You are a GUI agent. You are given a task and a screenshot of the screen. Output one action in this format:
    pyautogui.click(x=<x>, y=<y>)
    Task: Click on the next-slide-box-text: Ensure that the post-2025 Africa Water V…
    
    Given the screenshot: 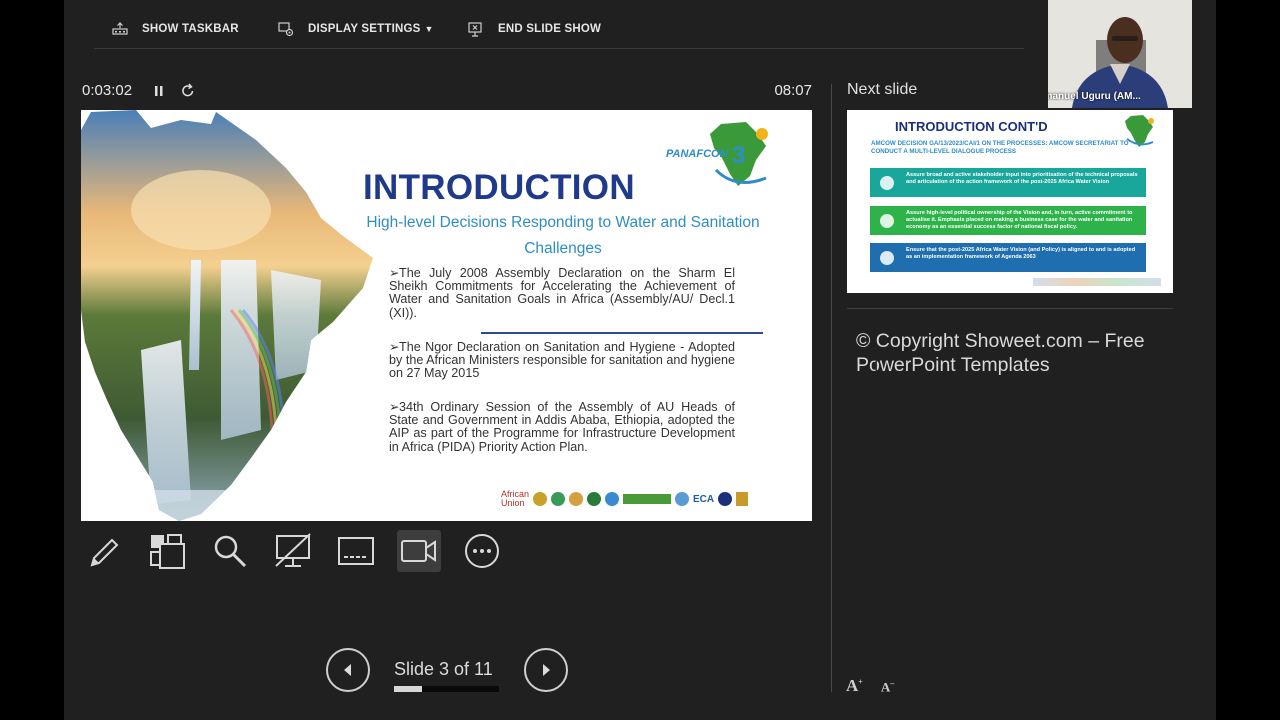 What is the action you would take?
    pyautogui.click(x=1021, y=253)
    